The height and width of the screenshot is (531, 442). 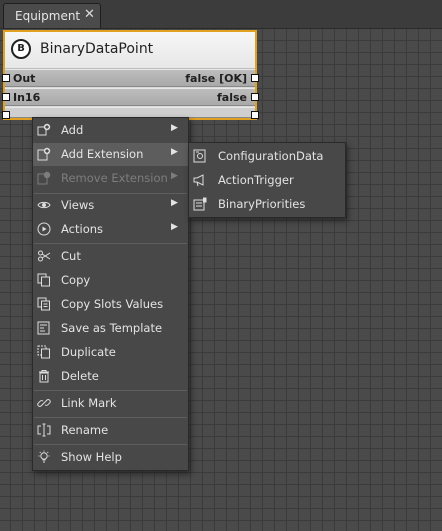 What do you see at coordinates (44, 256) in the screenshot?
I see `scissors-icon` at bounding box center [44, 256].